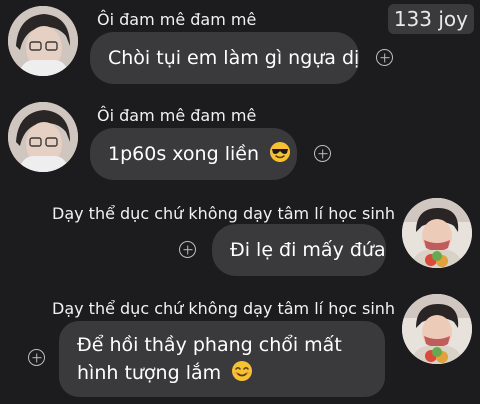  I want to click on sunglasses-emoji-icon, so click(280, 152).